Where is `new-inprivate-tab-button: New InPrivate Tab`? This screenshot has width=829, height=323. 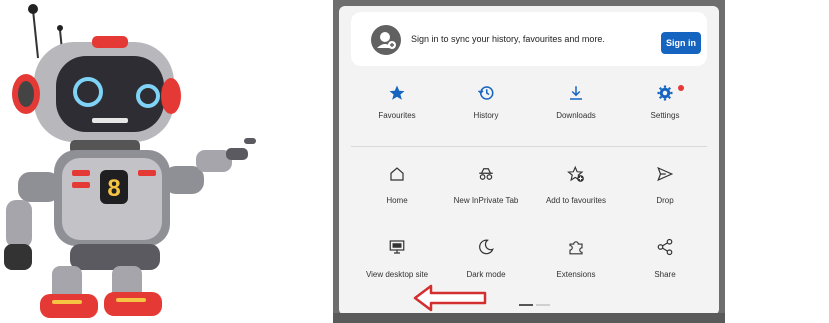 new-inprivate-tab-button: New InPrivate Tab is located at coordinates (486, 191).